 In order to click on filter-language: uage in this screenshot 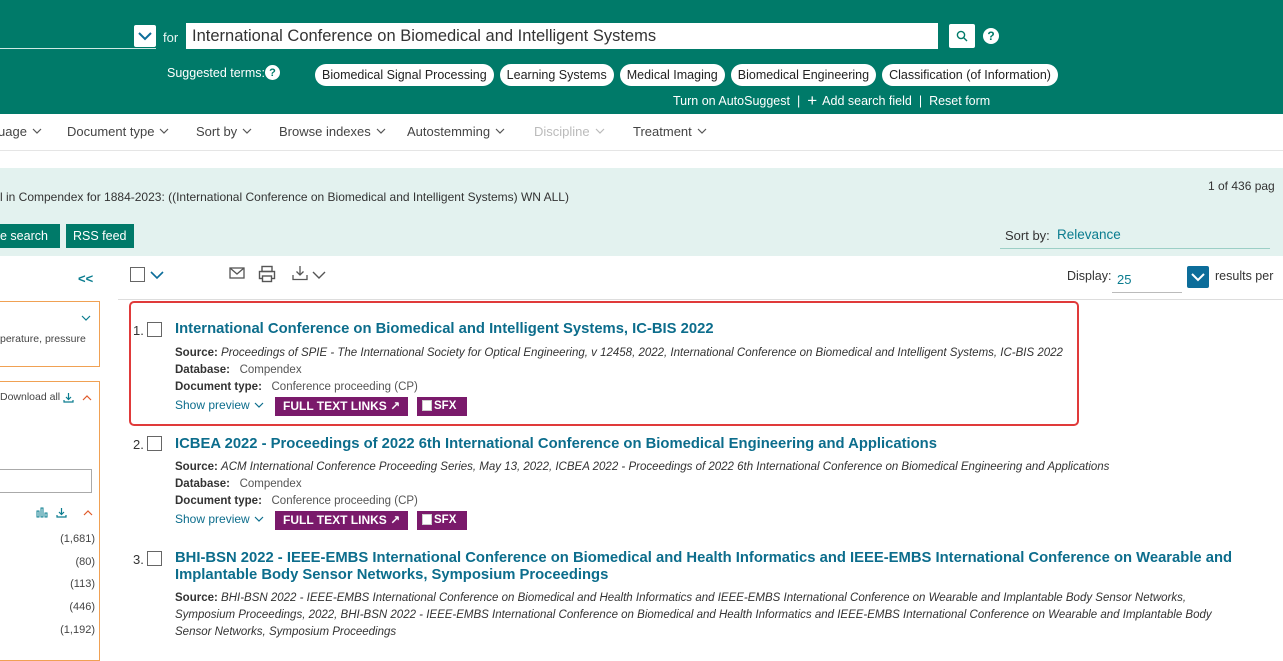, I will do `click(21, 131)`.